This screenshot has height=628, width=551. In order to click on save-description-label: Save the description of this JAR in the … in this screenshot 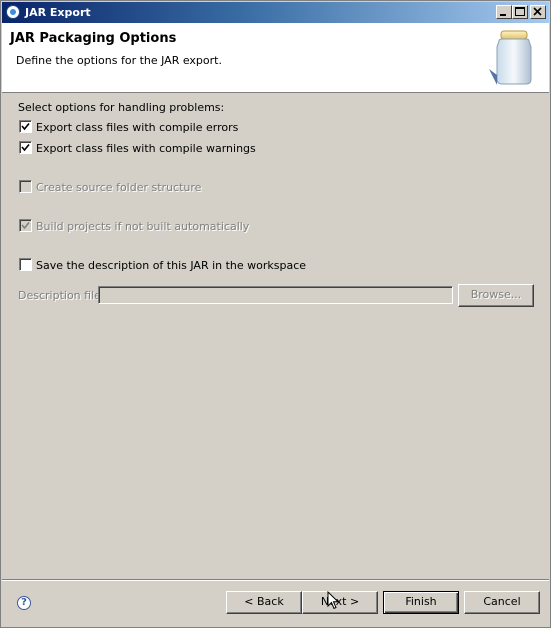, I will do `click(171, 265)`.